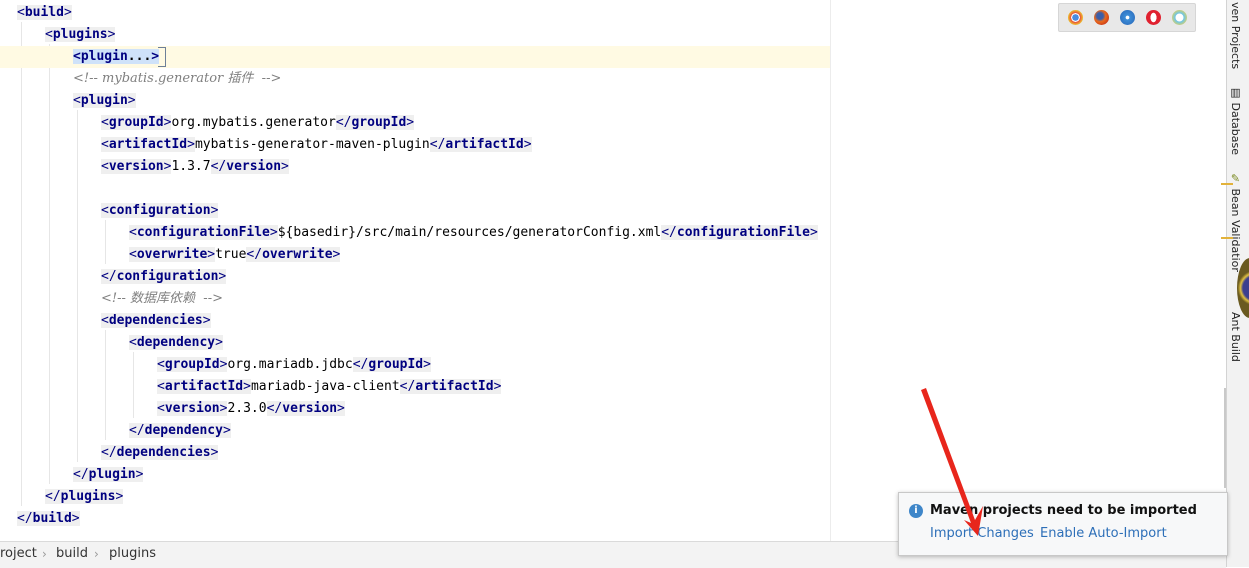 Image resolution: width=1249 pixels, height=568 pixels. I want to click on annotation-overlay, so click(952, 462).